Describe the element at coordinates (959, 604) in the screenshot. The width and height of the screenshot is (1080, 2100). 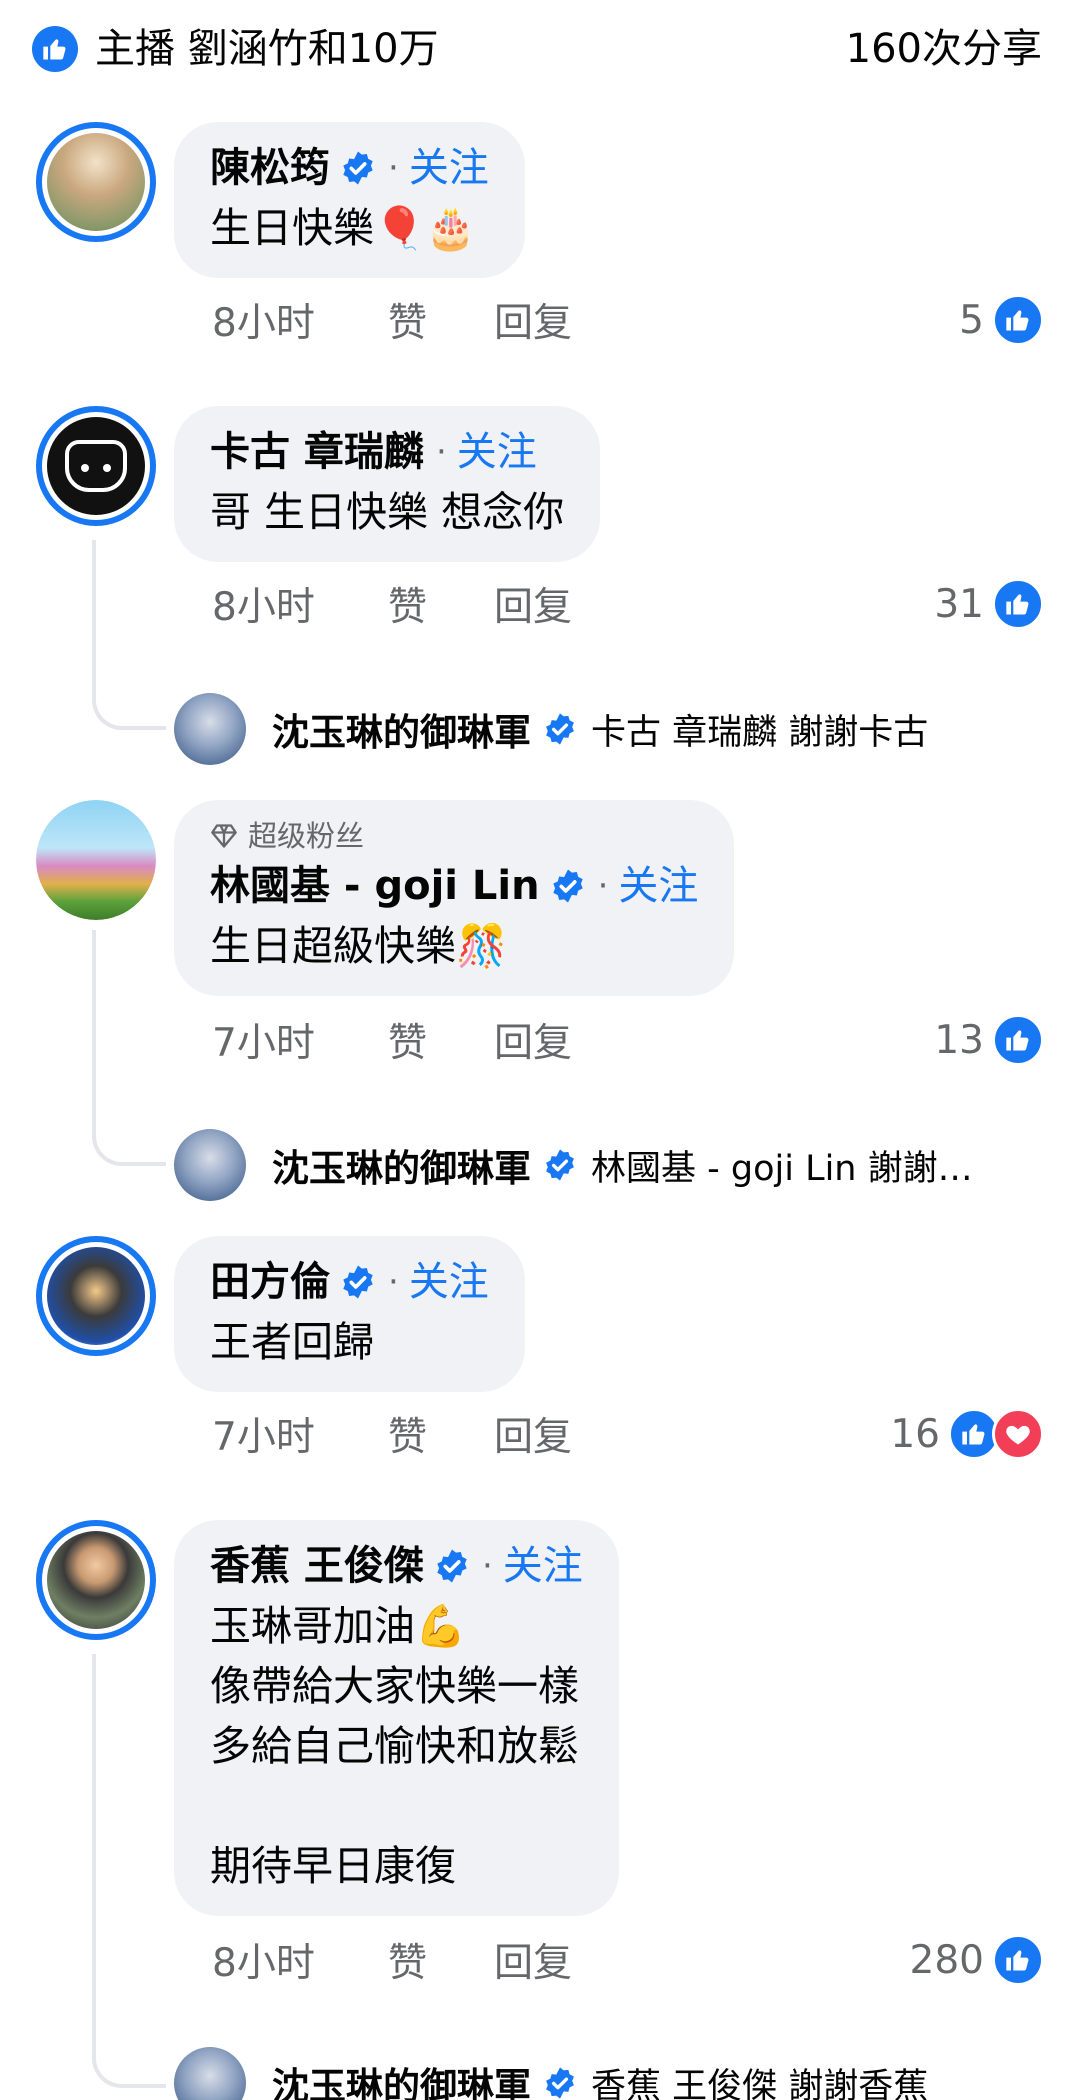
I see `reaction-count-value: 31` at that location.